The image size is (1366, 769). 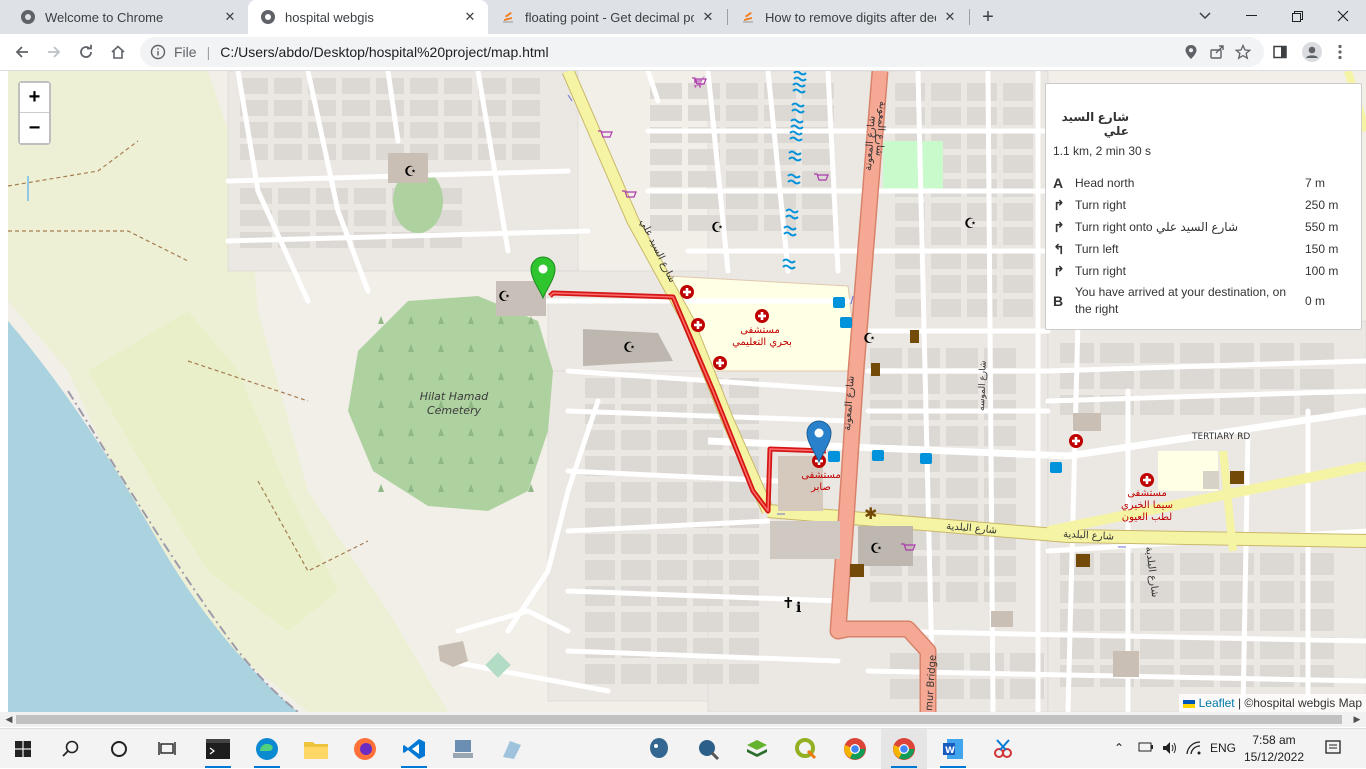 What do you see at coordinates (708, 749) in the screenshot?
I see `pgadmin-icon` at bounding box center [708, 749].